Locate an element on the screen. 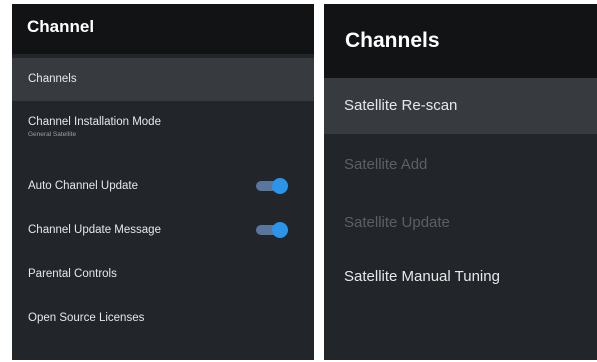  menu-item-label: Channel Installation Mode is located at coordinates (94, 122).